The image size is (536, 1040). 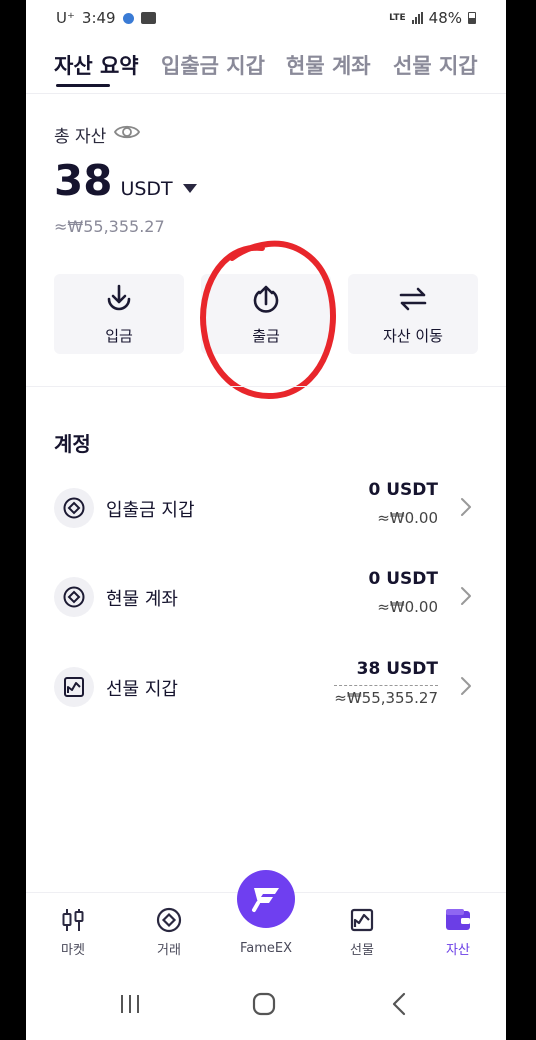 I want to click on withdraw-button: 출금, so click(x=266, y=314).